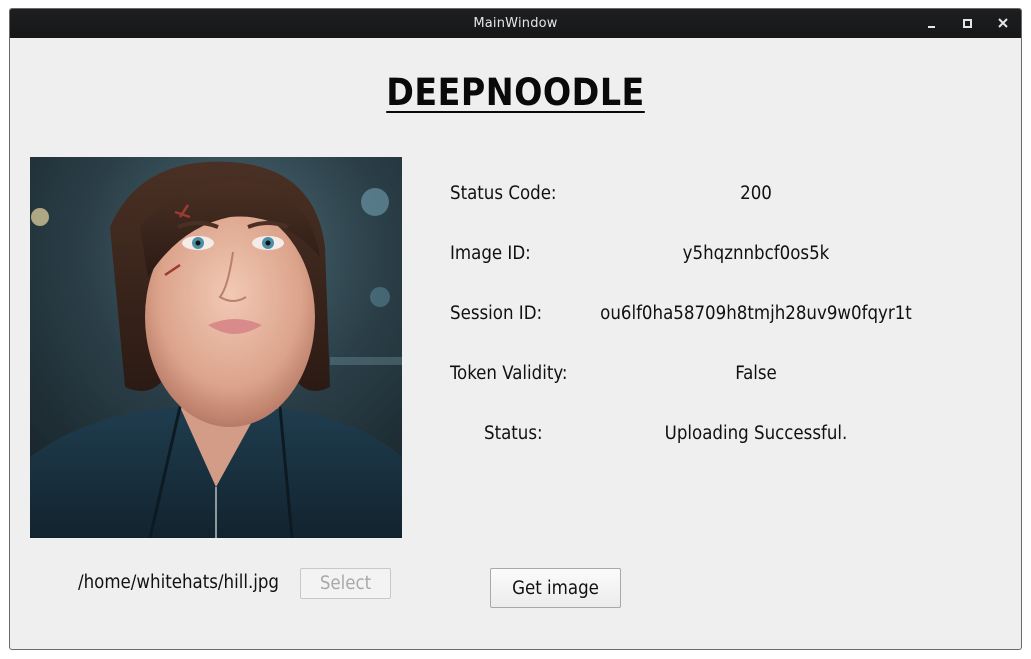 This screenshot has width=1031, height=659. Describe the element at coordinates (515, 92) in the screenshot. I see `app-title: DEEPNOODLE` at that location.